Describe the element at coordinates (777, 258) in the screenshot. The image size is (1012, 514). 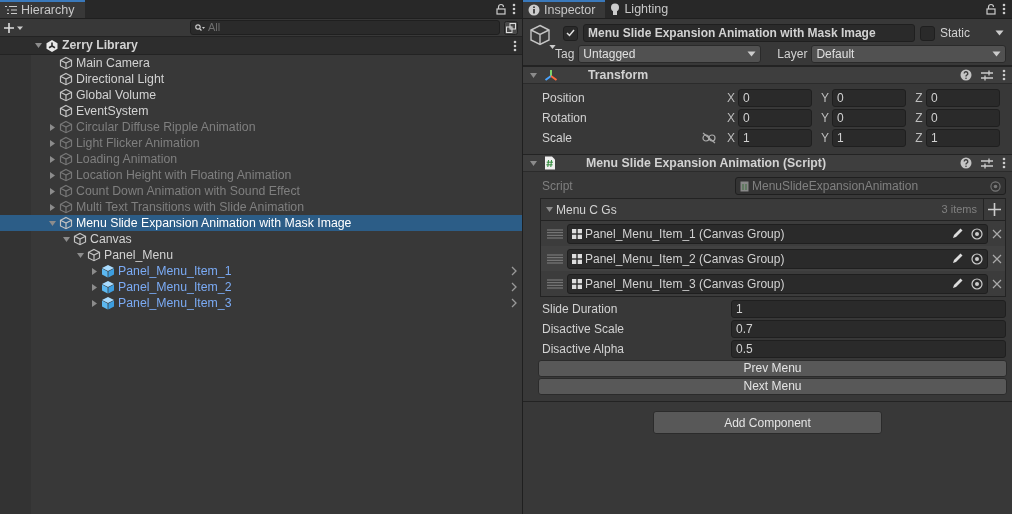
I see `object-field: Panel_Menu_Item_2 (Canvas Group)` at that location.